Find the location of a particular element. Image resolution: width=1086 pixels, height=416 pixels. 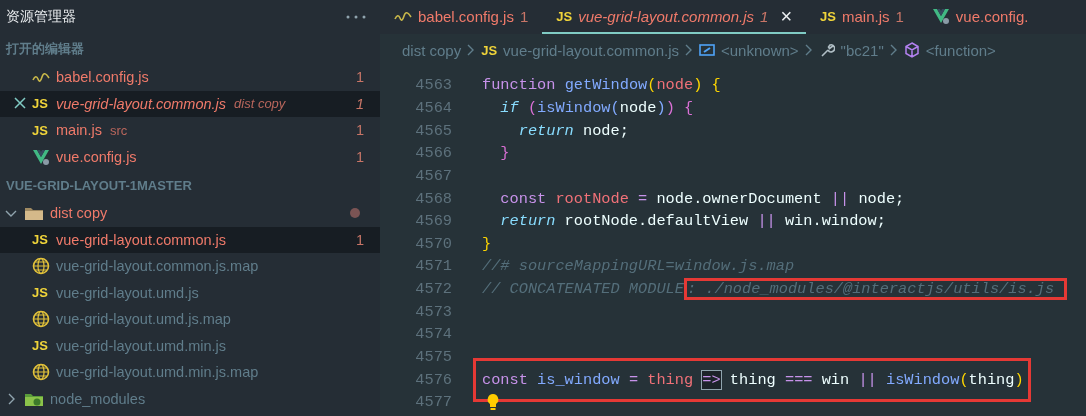

line-number: 4569 is located at coordinates (433, 221).